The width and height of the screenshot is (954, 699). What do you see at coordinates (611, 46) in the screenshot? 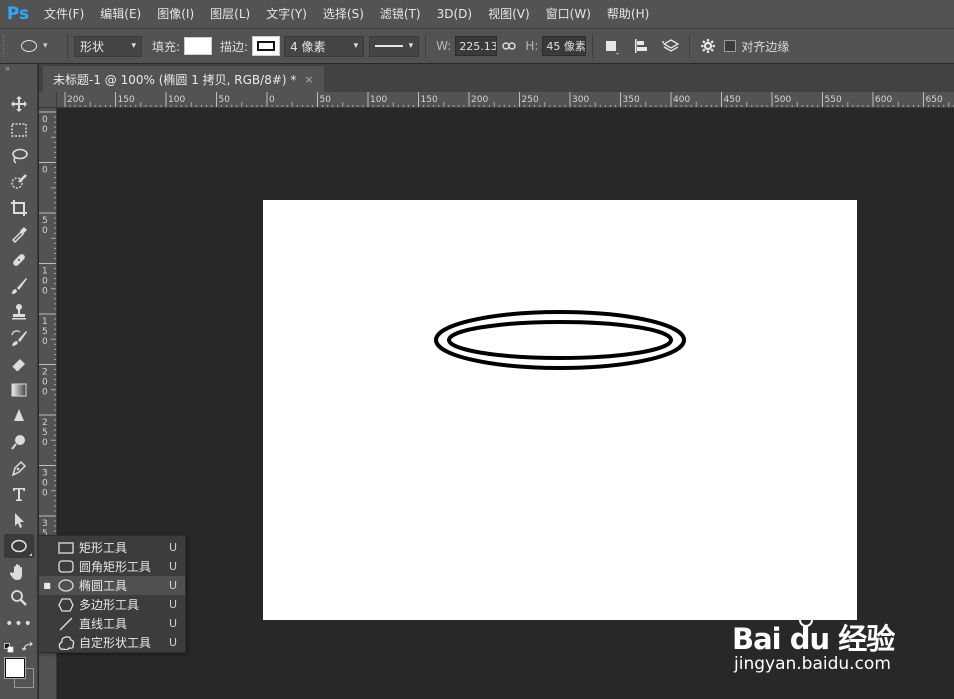
I see `path-operations-icon` at bounding box center [611, 46].